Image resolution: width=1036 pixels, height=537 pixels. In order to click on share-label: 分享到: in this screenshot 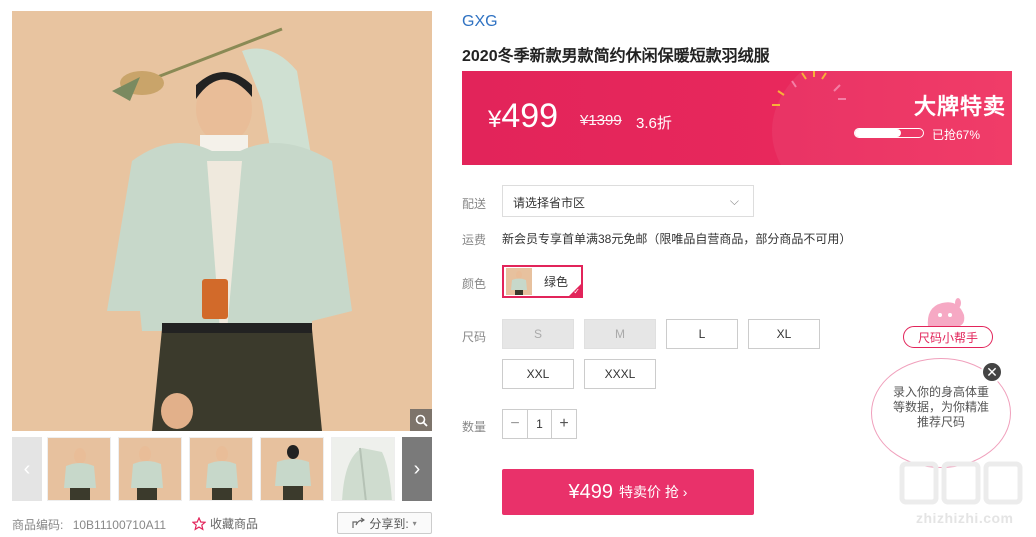, I will do `click(389, 523)`.